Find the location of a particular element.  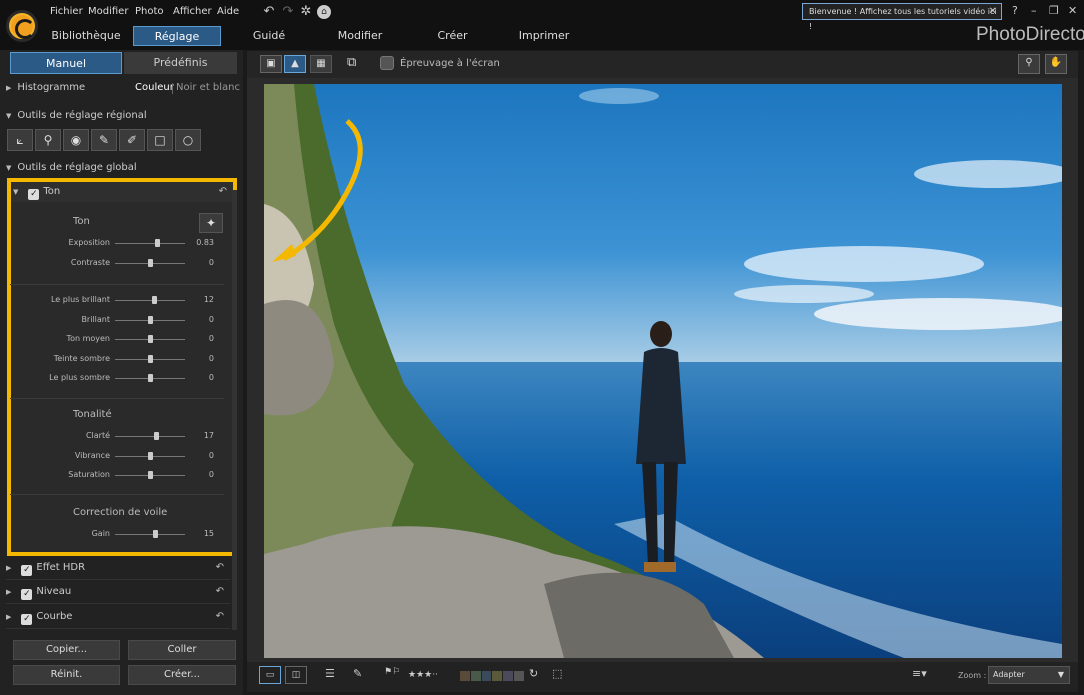

crop-tool-icon: ⟀ is located at coordinates (20, 140).